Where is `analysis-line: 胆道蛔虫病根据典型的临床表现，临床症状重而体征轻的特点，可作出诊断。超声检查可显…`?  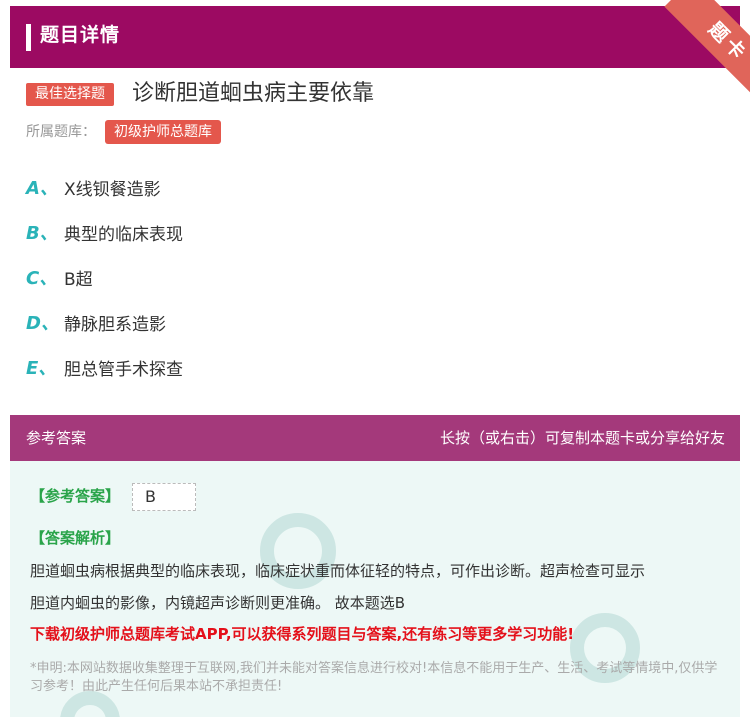
analysis-line: 胆道蛔虫病根据典型的临床表现，临床症状重而体征轻的特点，可作出诊断。超声检查可显… is located at coordinates (338, 571).